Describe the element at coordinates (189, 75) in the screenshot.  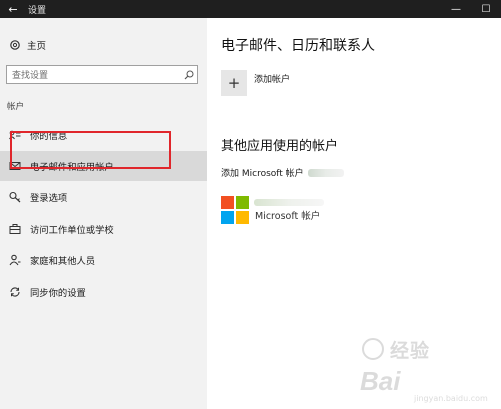
I see `search-icon` at that location.